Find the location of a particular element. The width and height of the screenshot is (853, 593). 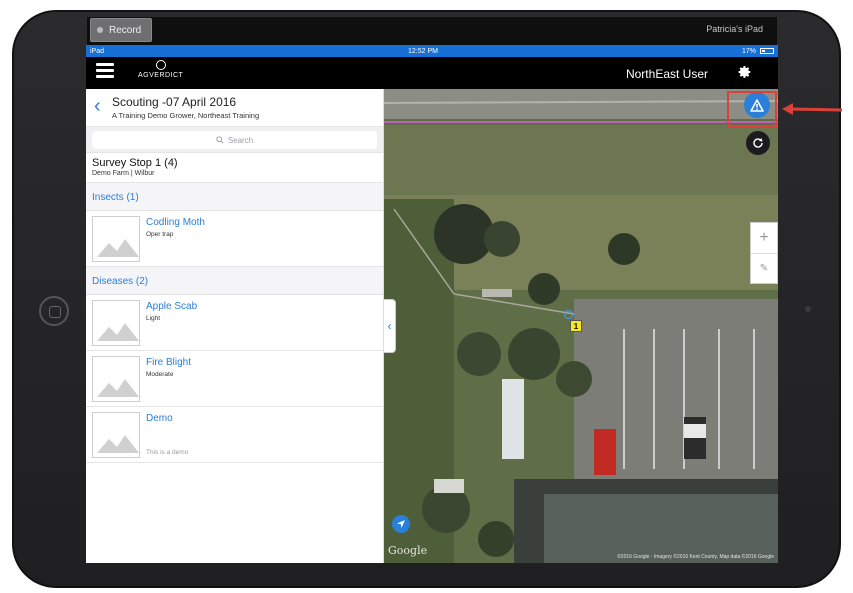

section-diseases: Diseases (2) is located at coordinates (234, 281).